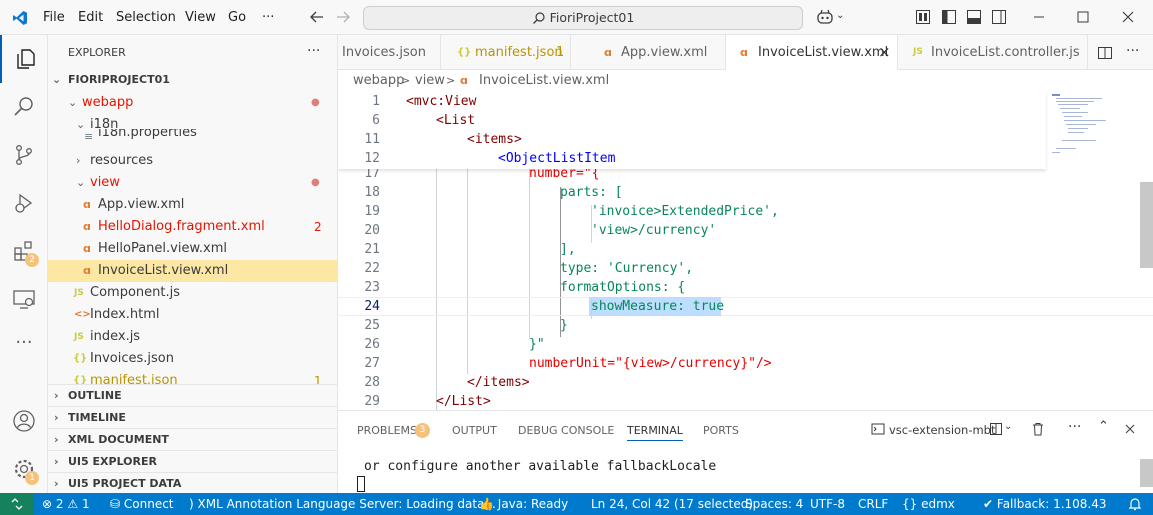 The height and width of the screenshot is (515, 1153). I want to click on editor-more-icon: ···, so click(1132, 51).